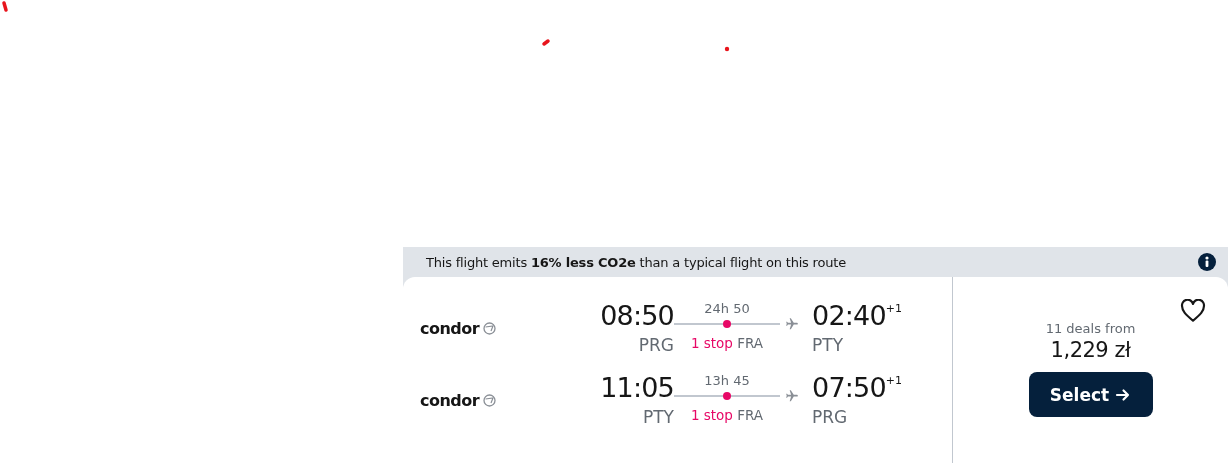 This screenshot has width=1228, height=463. Describe the element at coordinates (727, 309) in the screenshot. I see `flight-duration: 24h 50` at that location.